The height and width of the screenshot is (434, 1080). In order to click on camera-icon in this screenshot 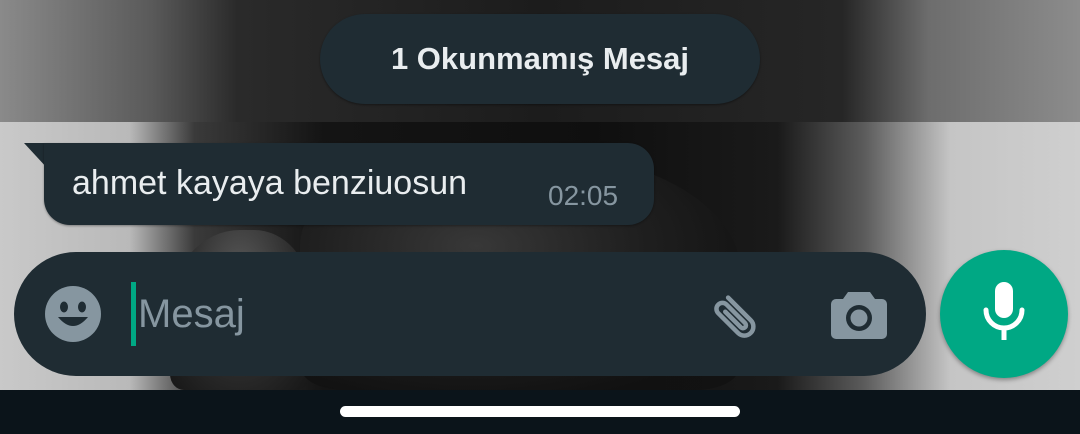, I will do `click(859, 314)`.